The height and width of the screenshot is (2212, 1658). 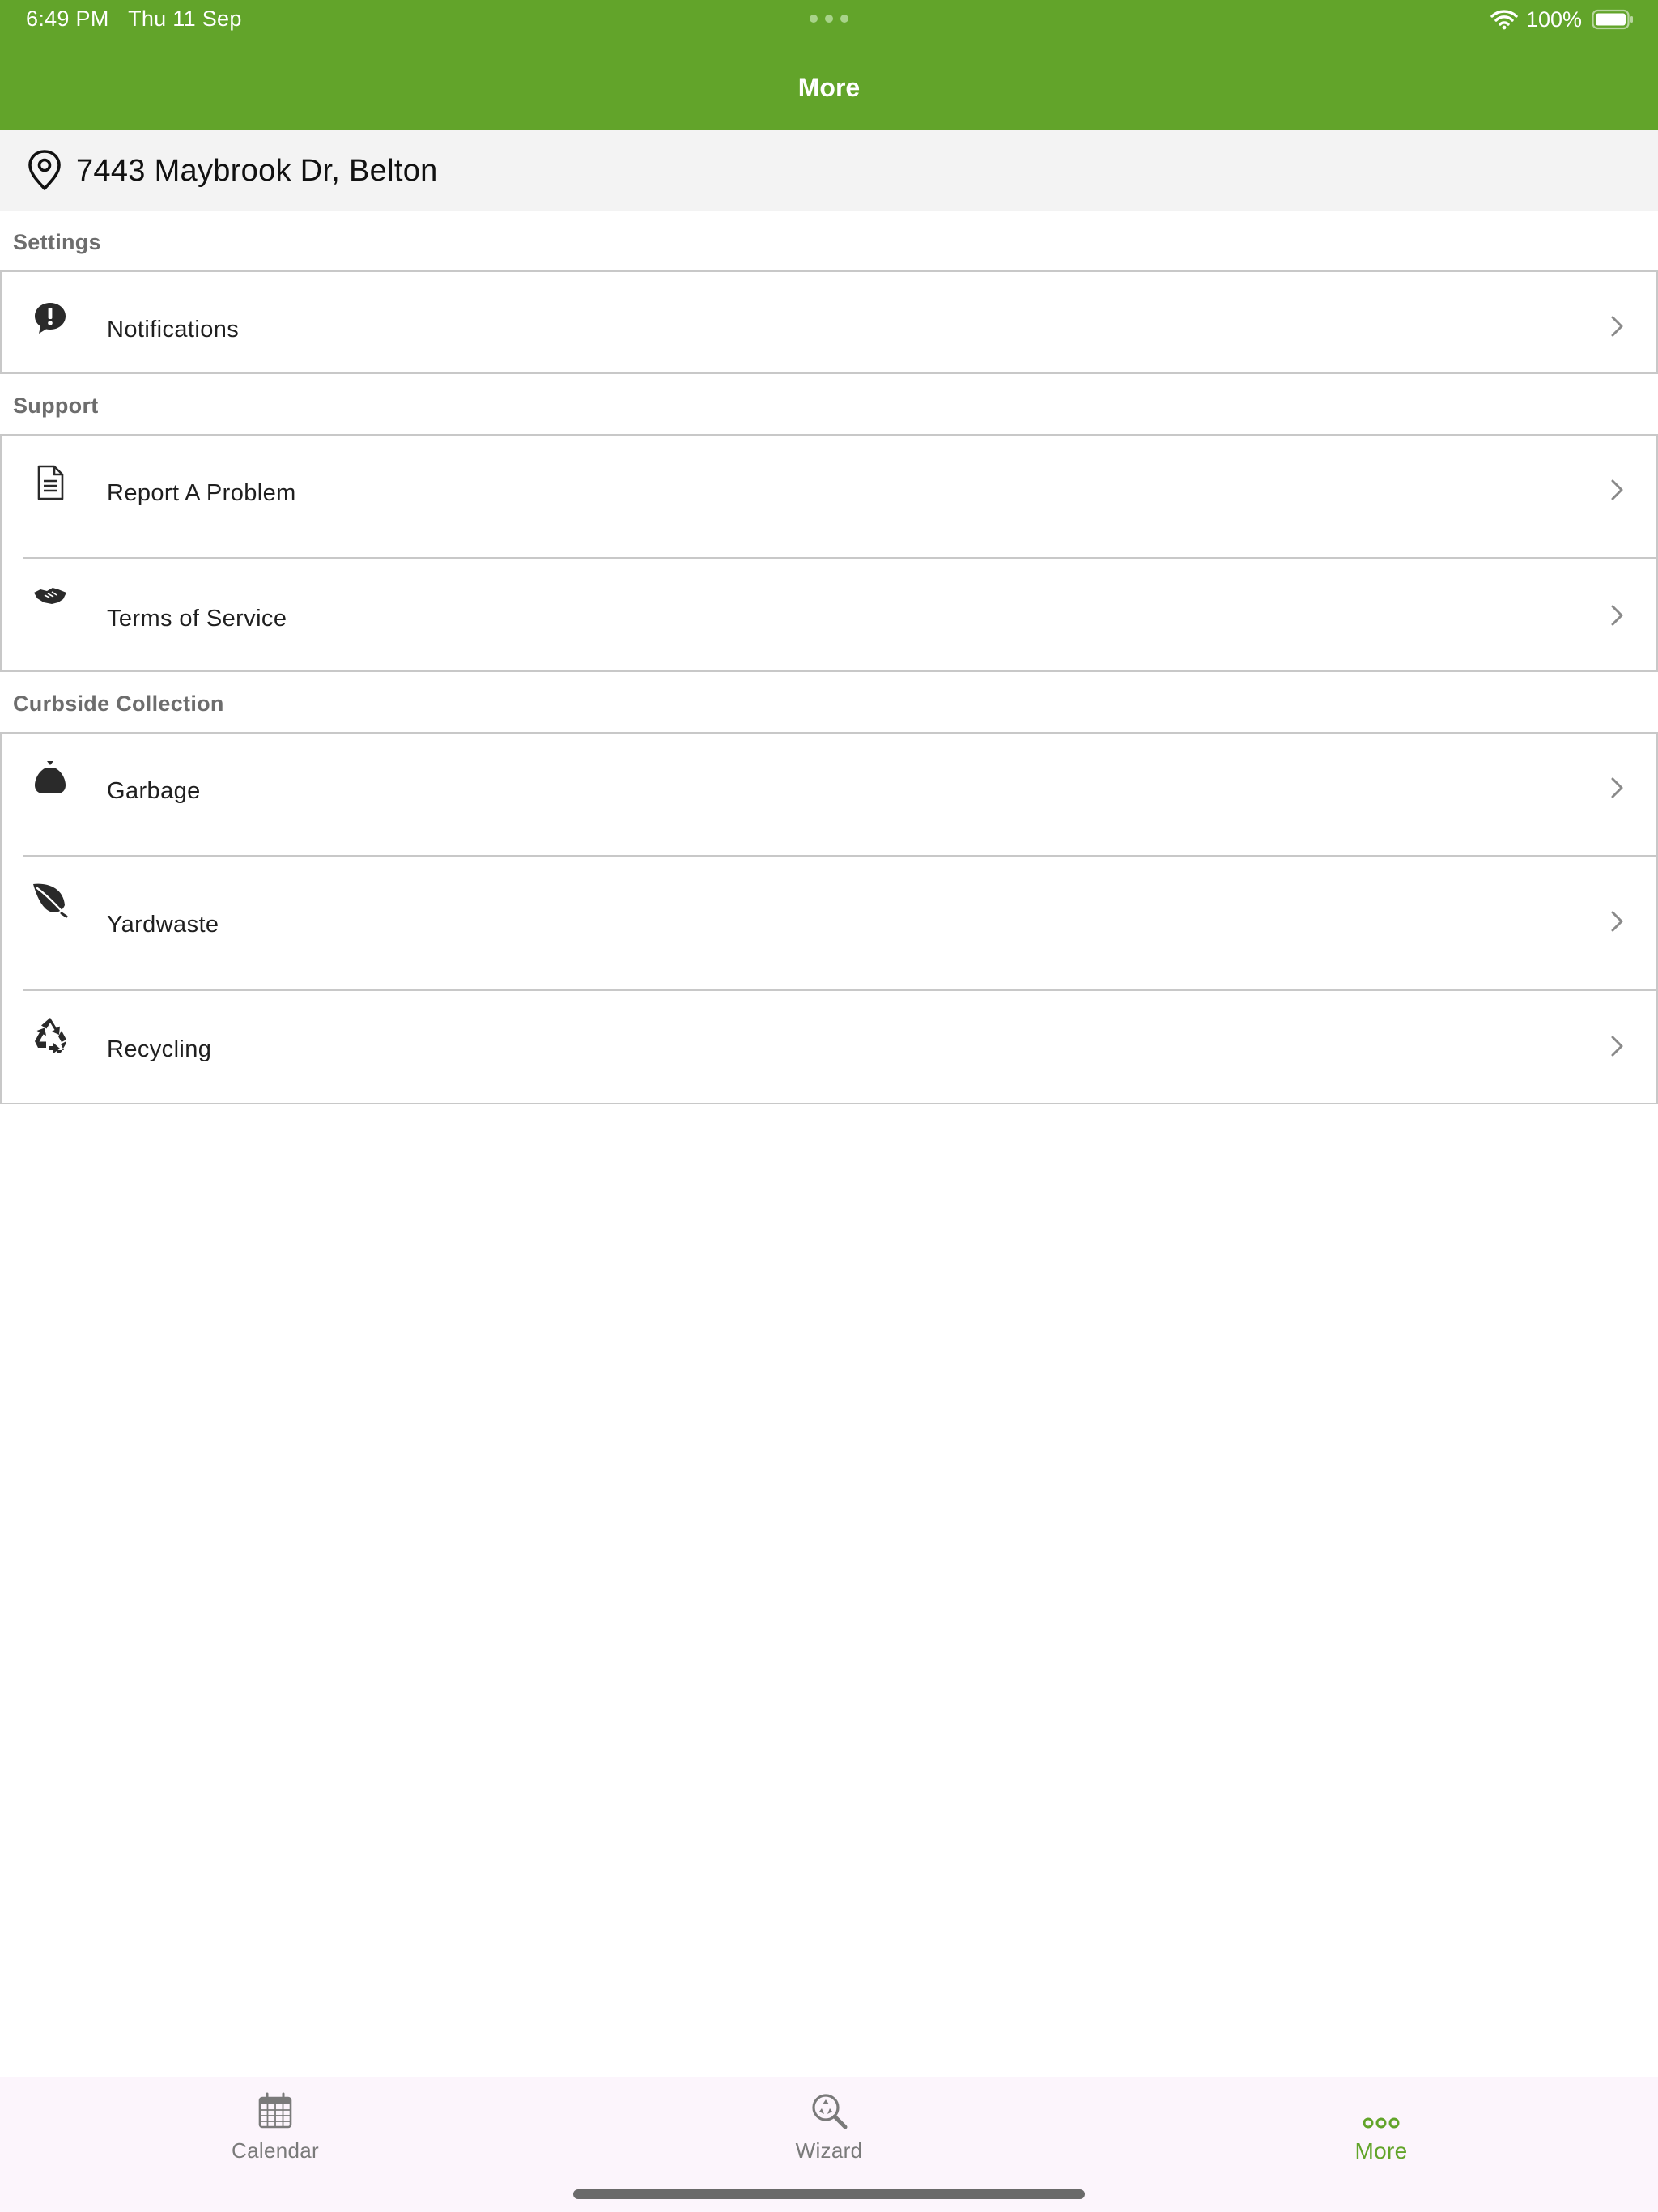 What do you see at coordinates (829, 1047) in the screenshot?
I see `list-item-recycling: Recycling` at bounding box center [829, 1047].